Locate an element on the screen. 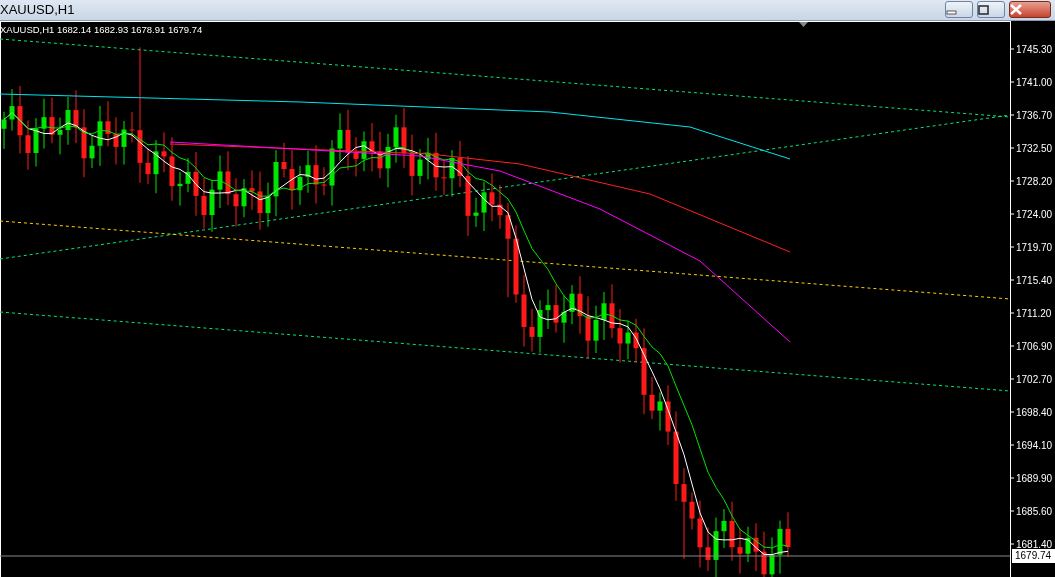  minimize-button is located at coordinates (959, 9).